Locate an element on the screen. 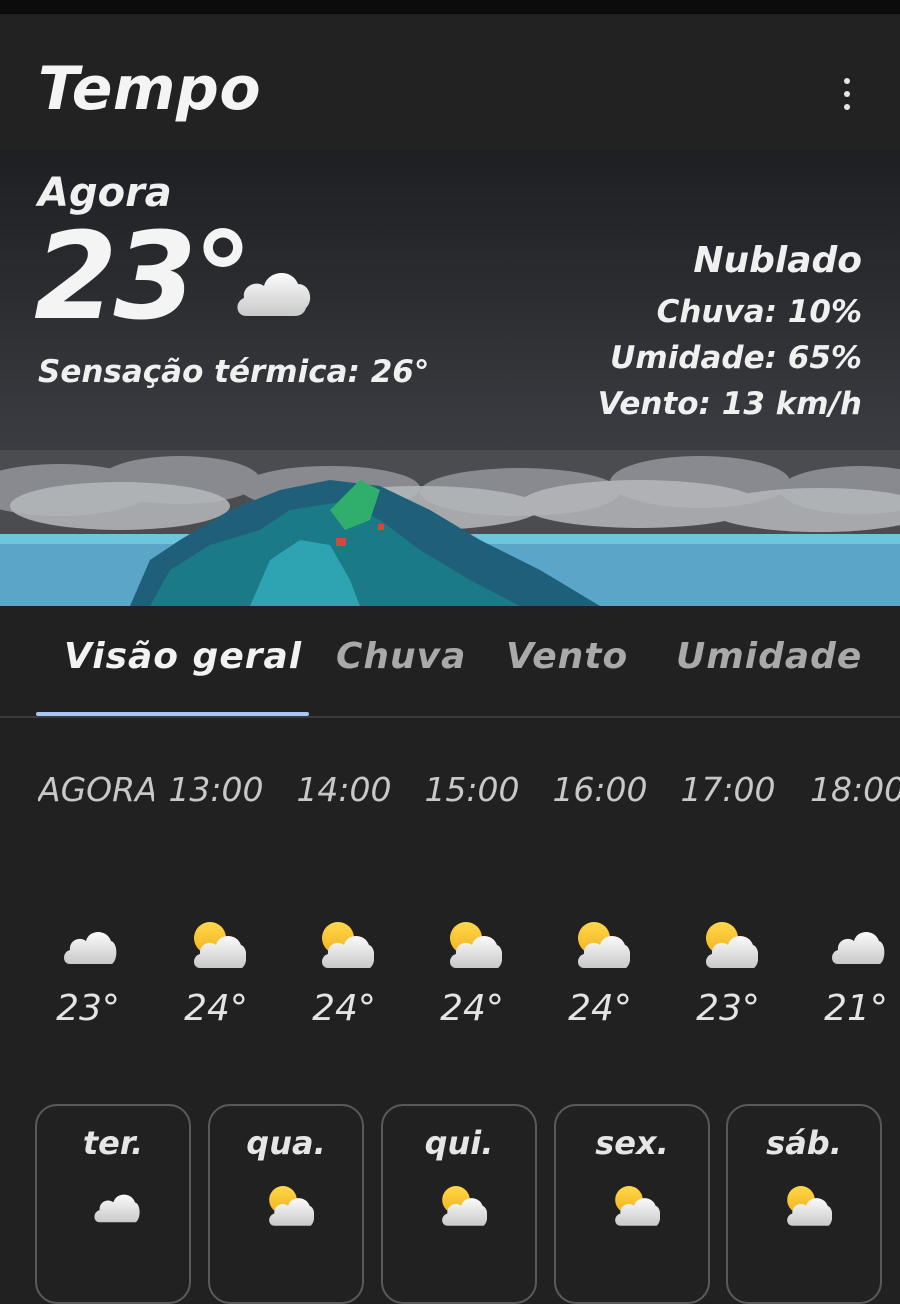  hour-temperature: 21° is located at coordinates (856, 1008).